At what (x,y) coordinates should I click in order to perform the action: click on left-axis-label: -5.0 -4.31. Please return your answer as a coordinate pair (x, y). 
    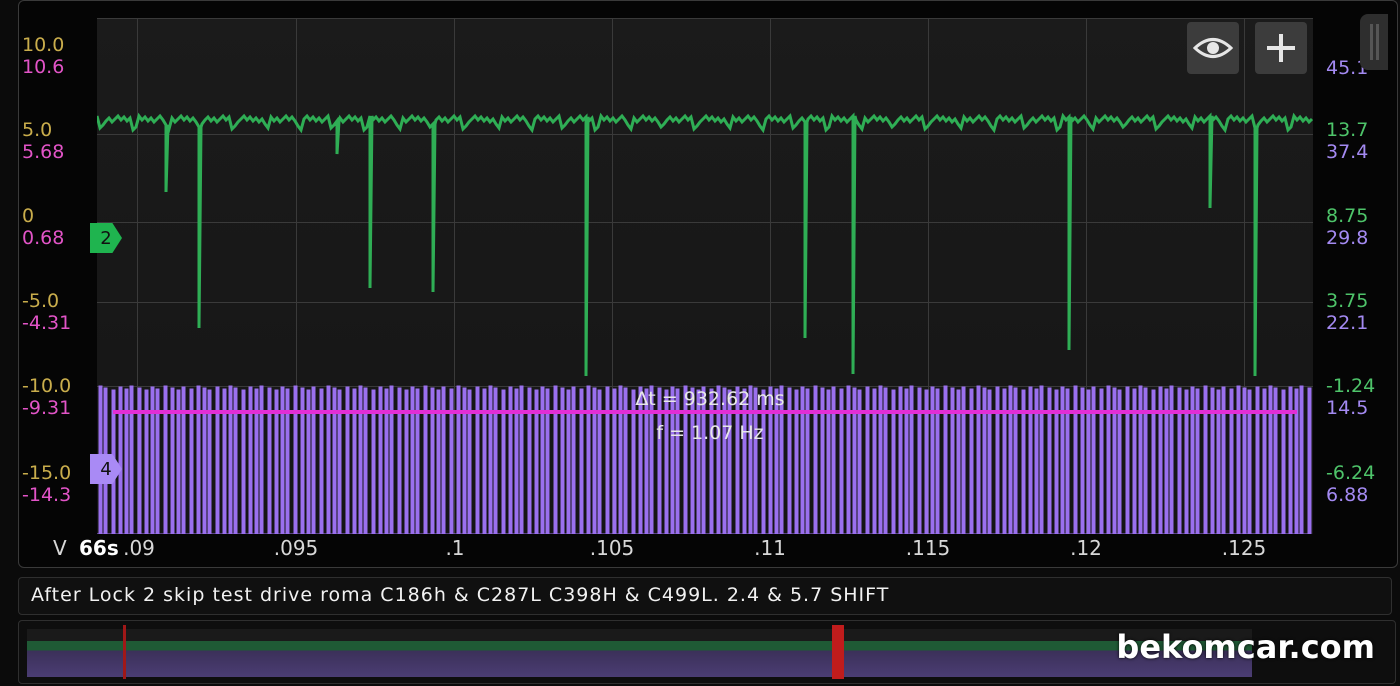
    Looking at the image, I should click on (47, 312).